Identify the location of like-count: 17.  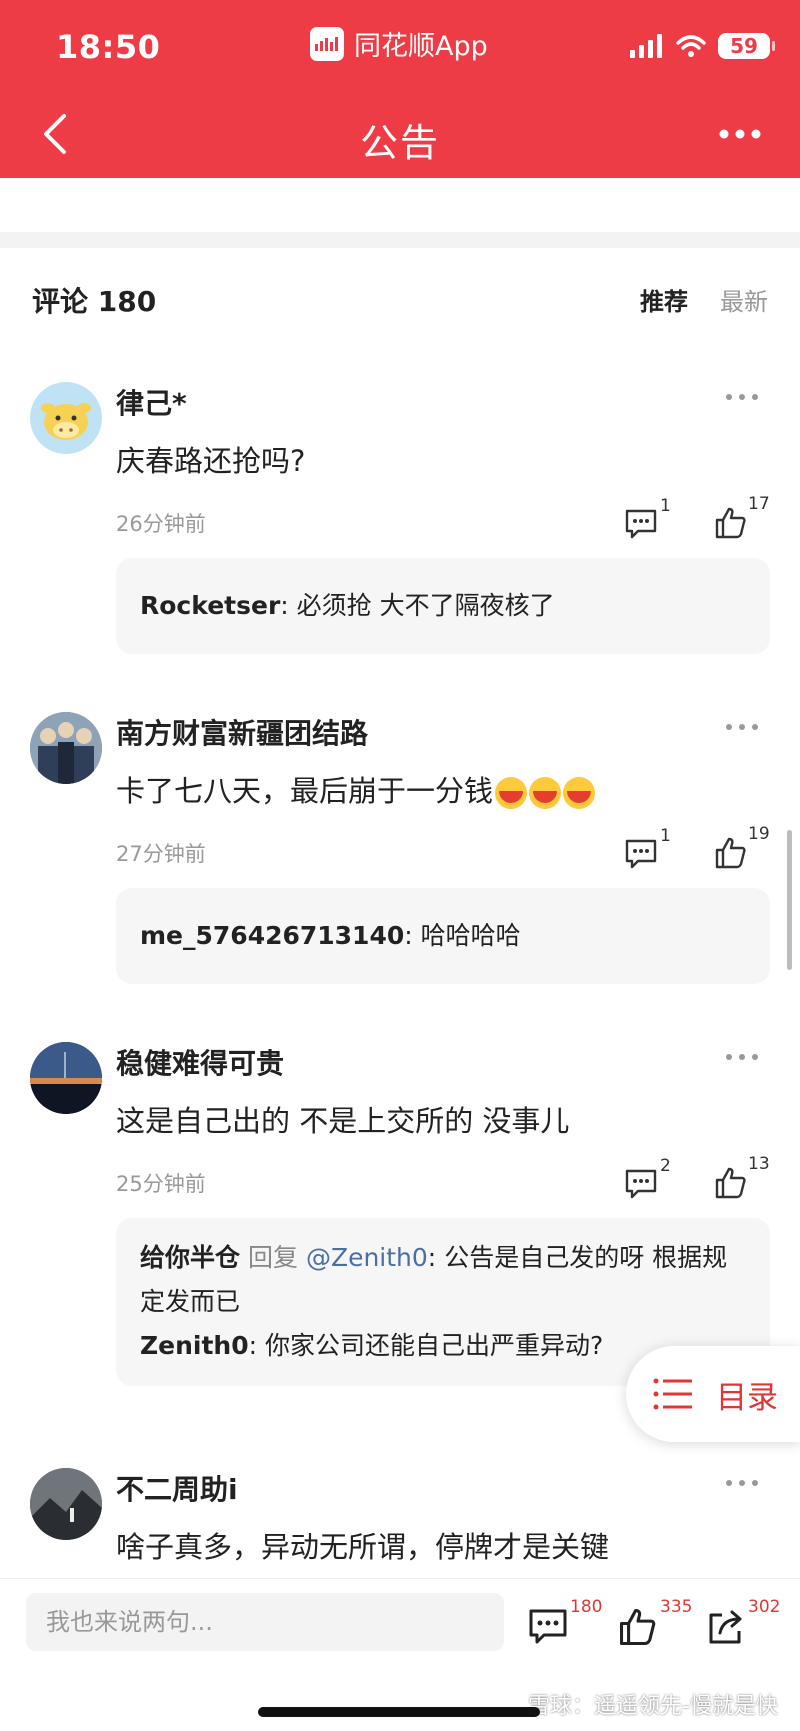
(759, 504).